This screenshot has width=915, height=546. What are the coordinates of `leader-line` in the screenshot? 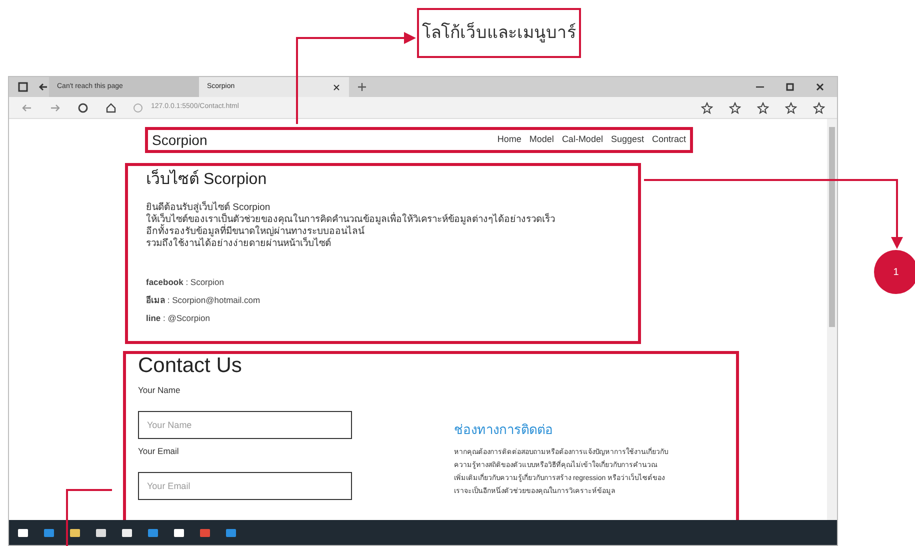 It's located at (89, 517).